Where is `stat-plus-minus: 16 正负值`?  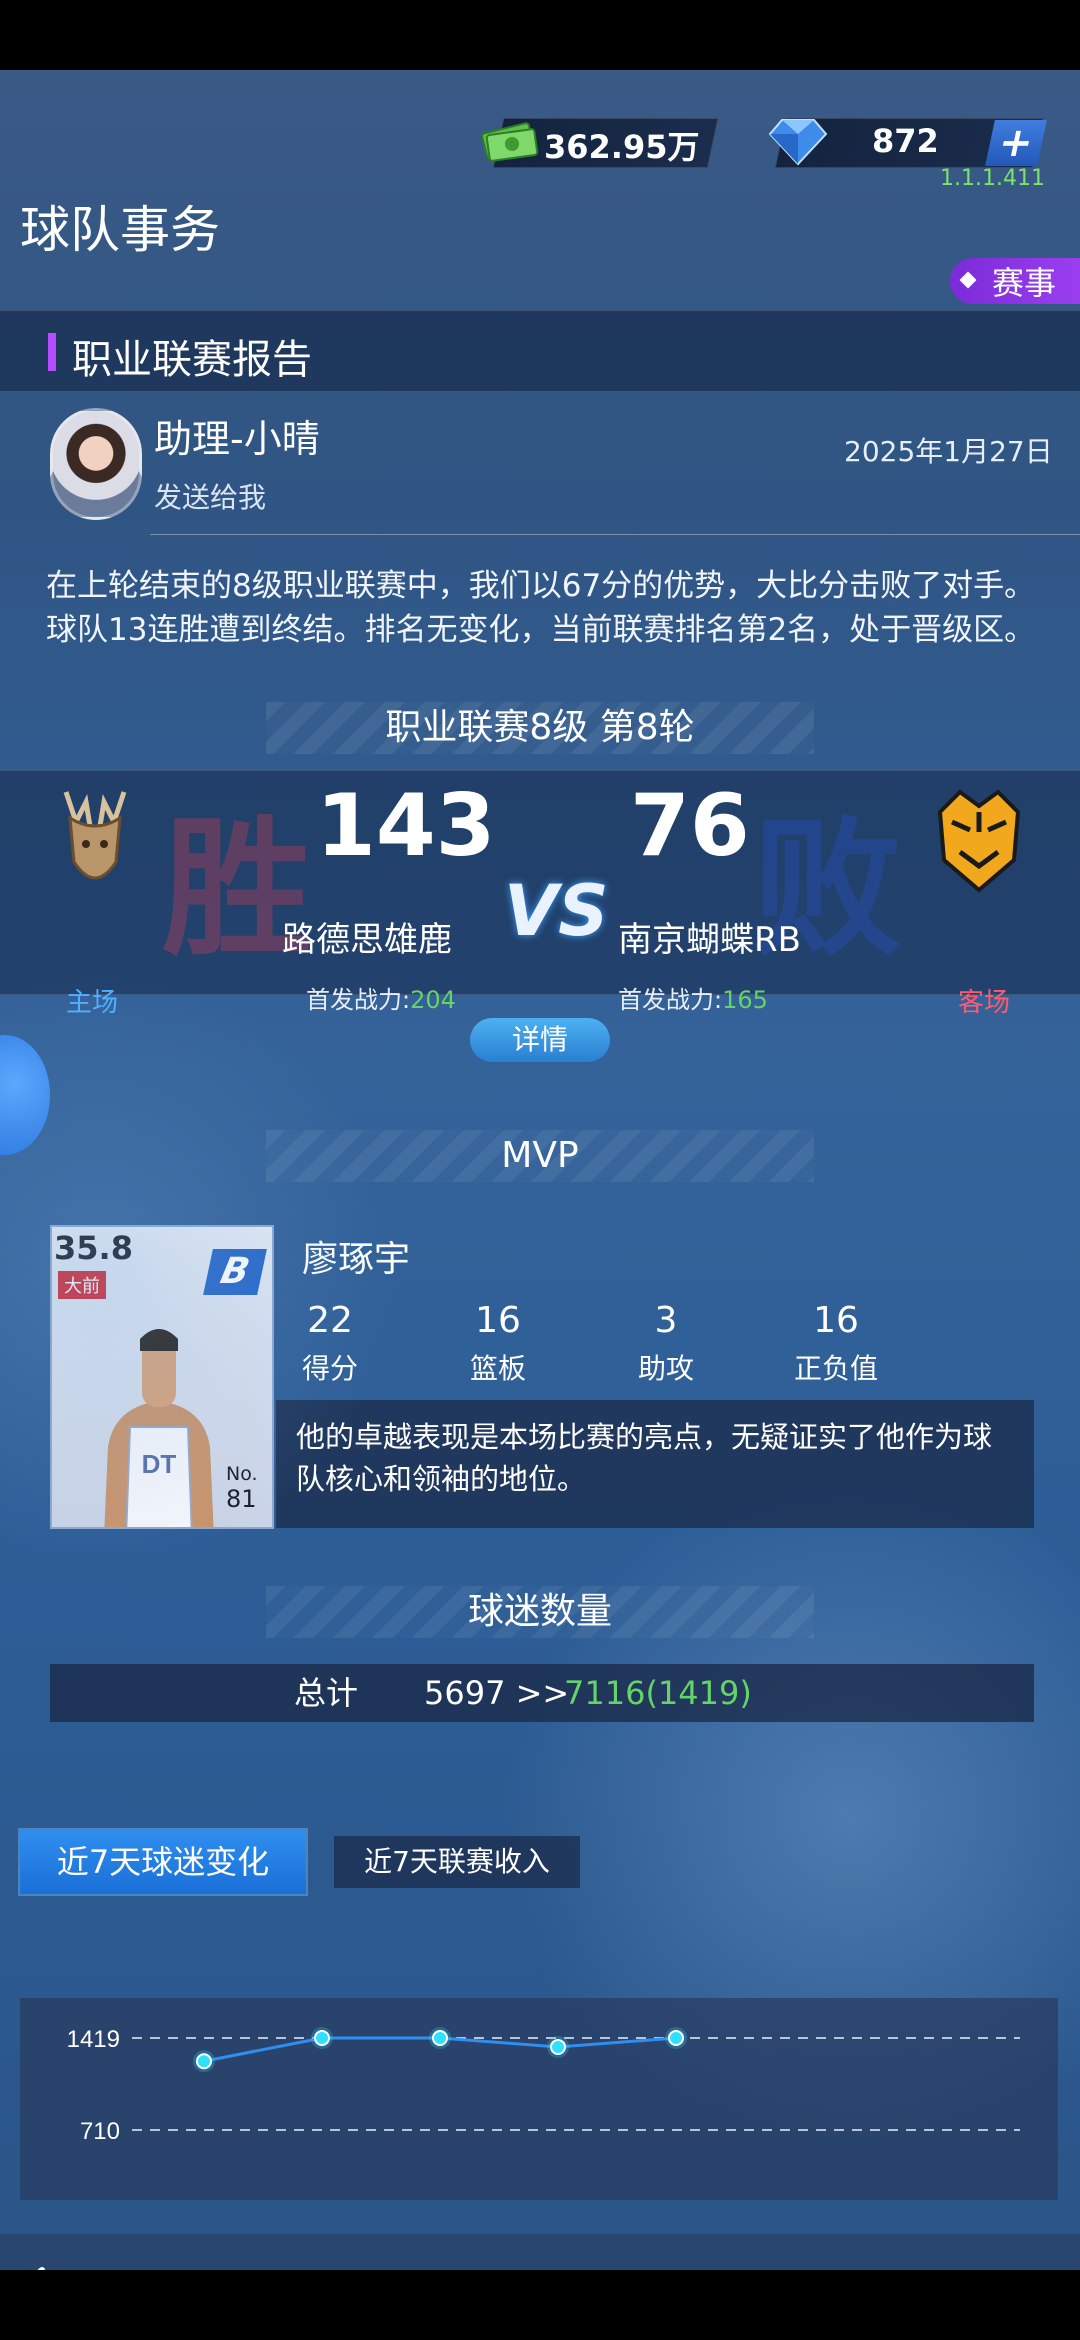
stat-plus-minus: 16 正负值 is located at coordinates (836, 1343).